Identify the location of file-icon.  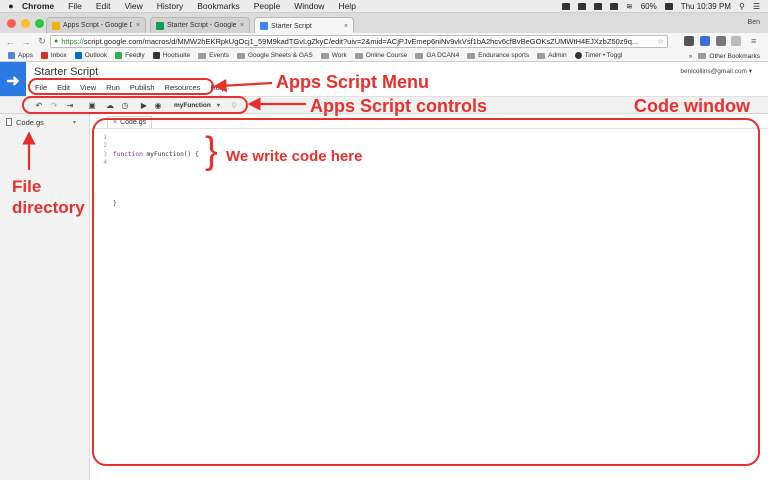
(9, 122).